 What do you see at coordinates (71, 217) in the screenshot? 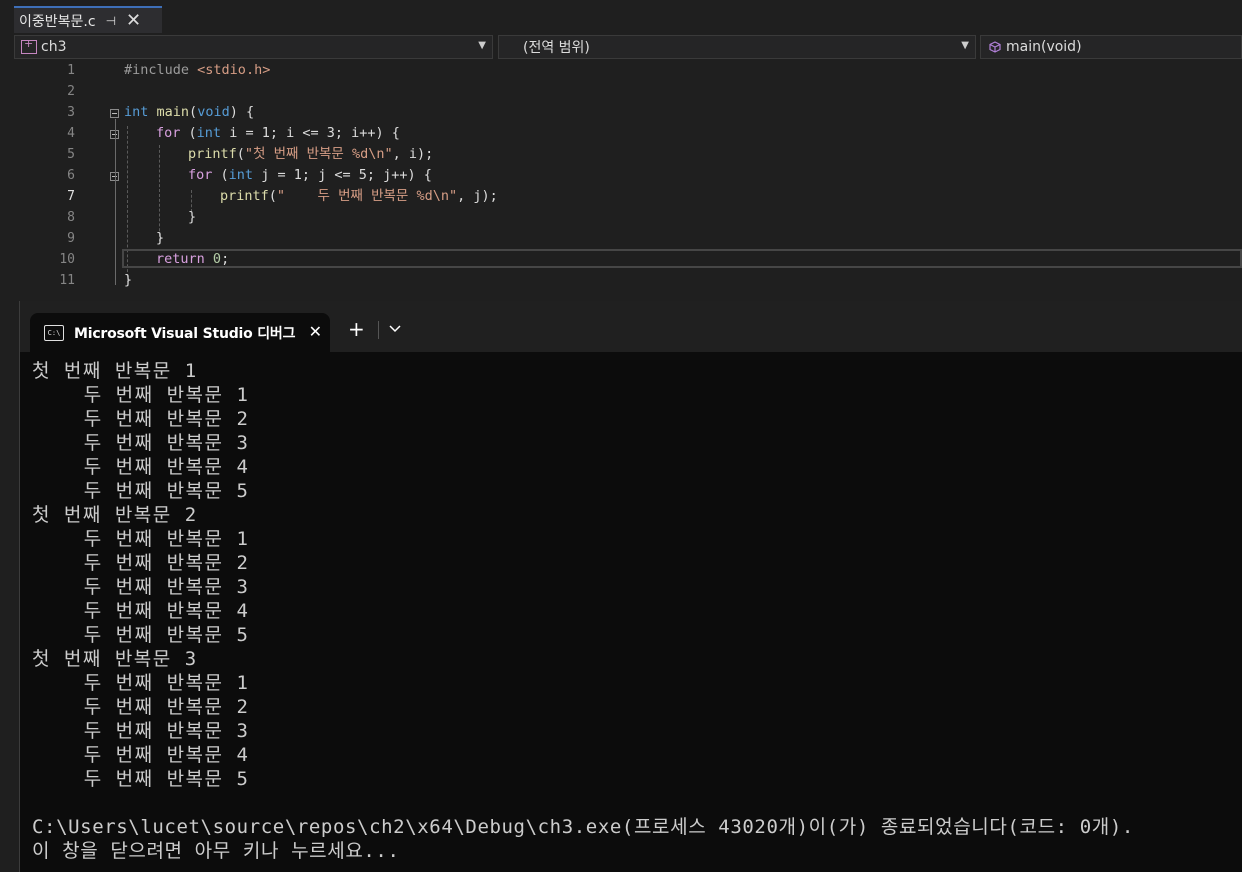
I see `line-number: 8` at bounding box center [71, 217].